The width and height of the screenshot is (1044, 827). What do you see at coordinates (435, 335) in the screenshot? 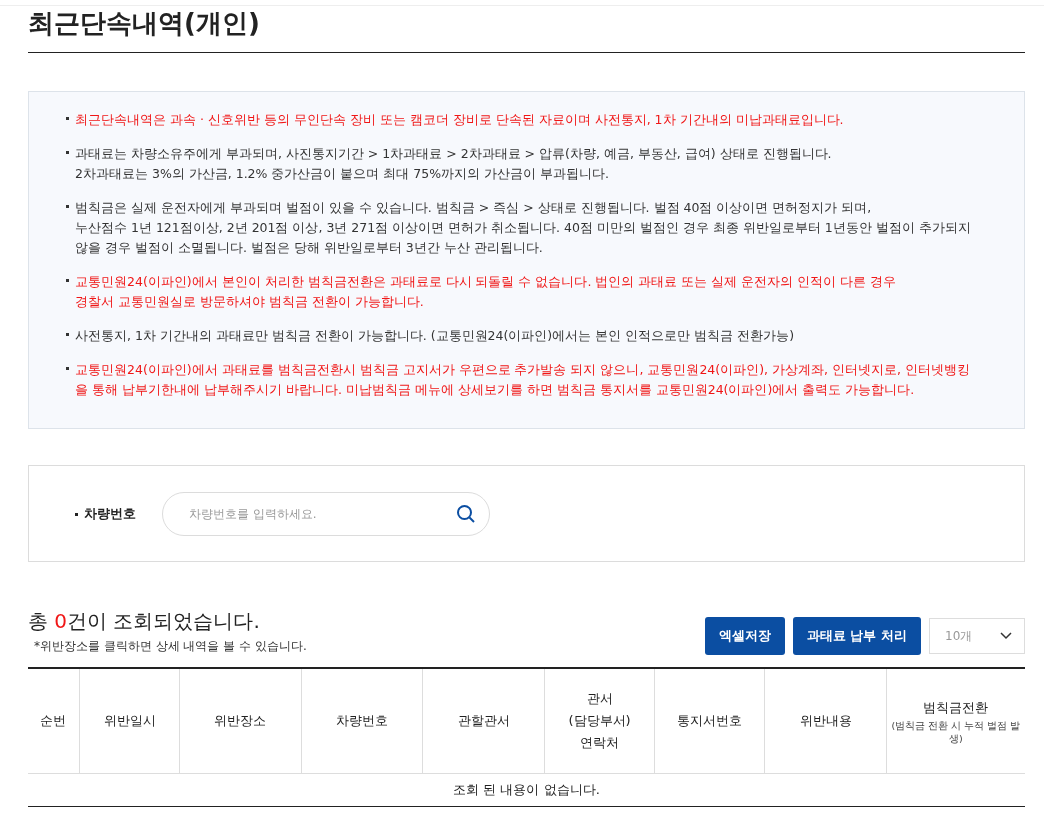
I see `notice-text: 사전통지, 1차 기간내의 과태료만 범칙금 전환이 가능합니다. (교통민원24(이파인)에서는 본인 인적으로만 범칙금 전환가능)` at bounding box center [435, 335].